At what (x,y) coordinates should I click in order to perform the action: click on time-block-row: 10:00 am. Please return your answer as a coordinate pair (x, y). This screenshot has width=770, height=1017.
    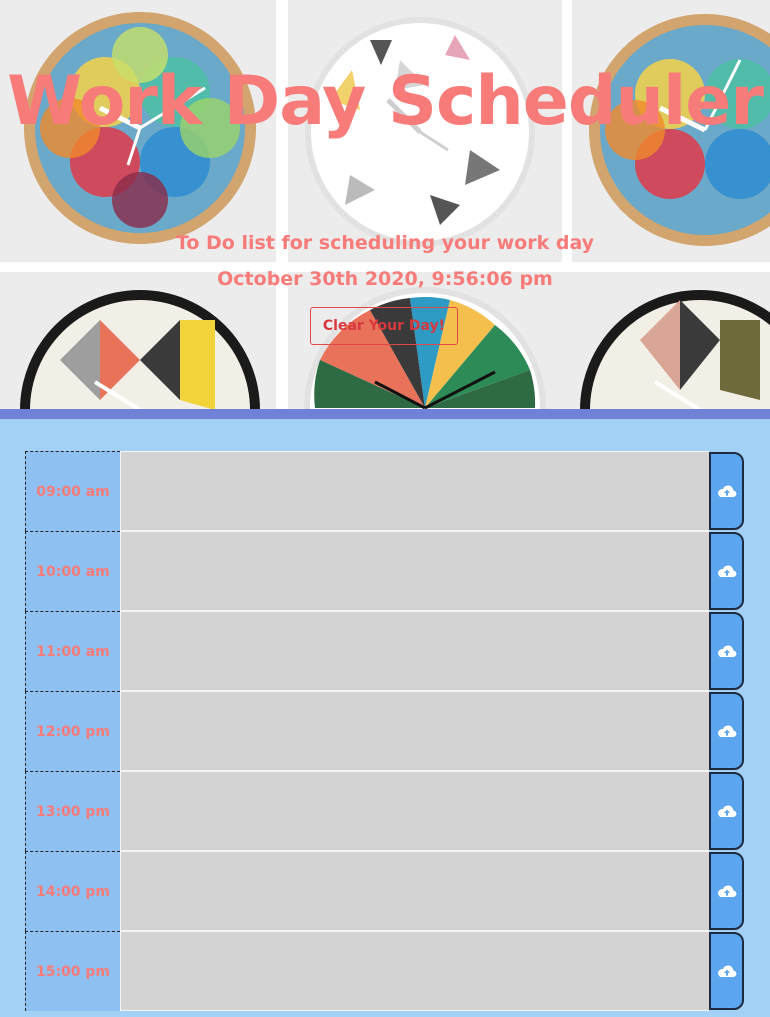
    Looking at the image, I should click on (385, 571).